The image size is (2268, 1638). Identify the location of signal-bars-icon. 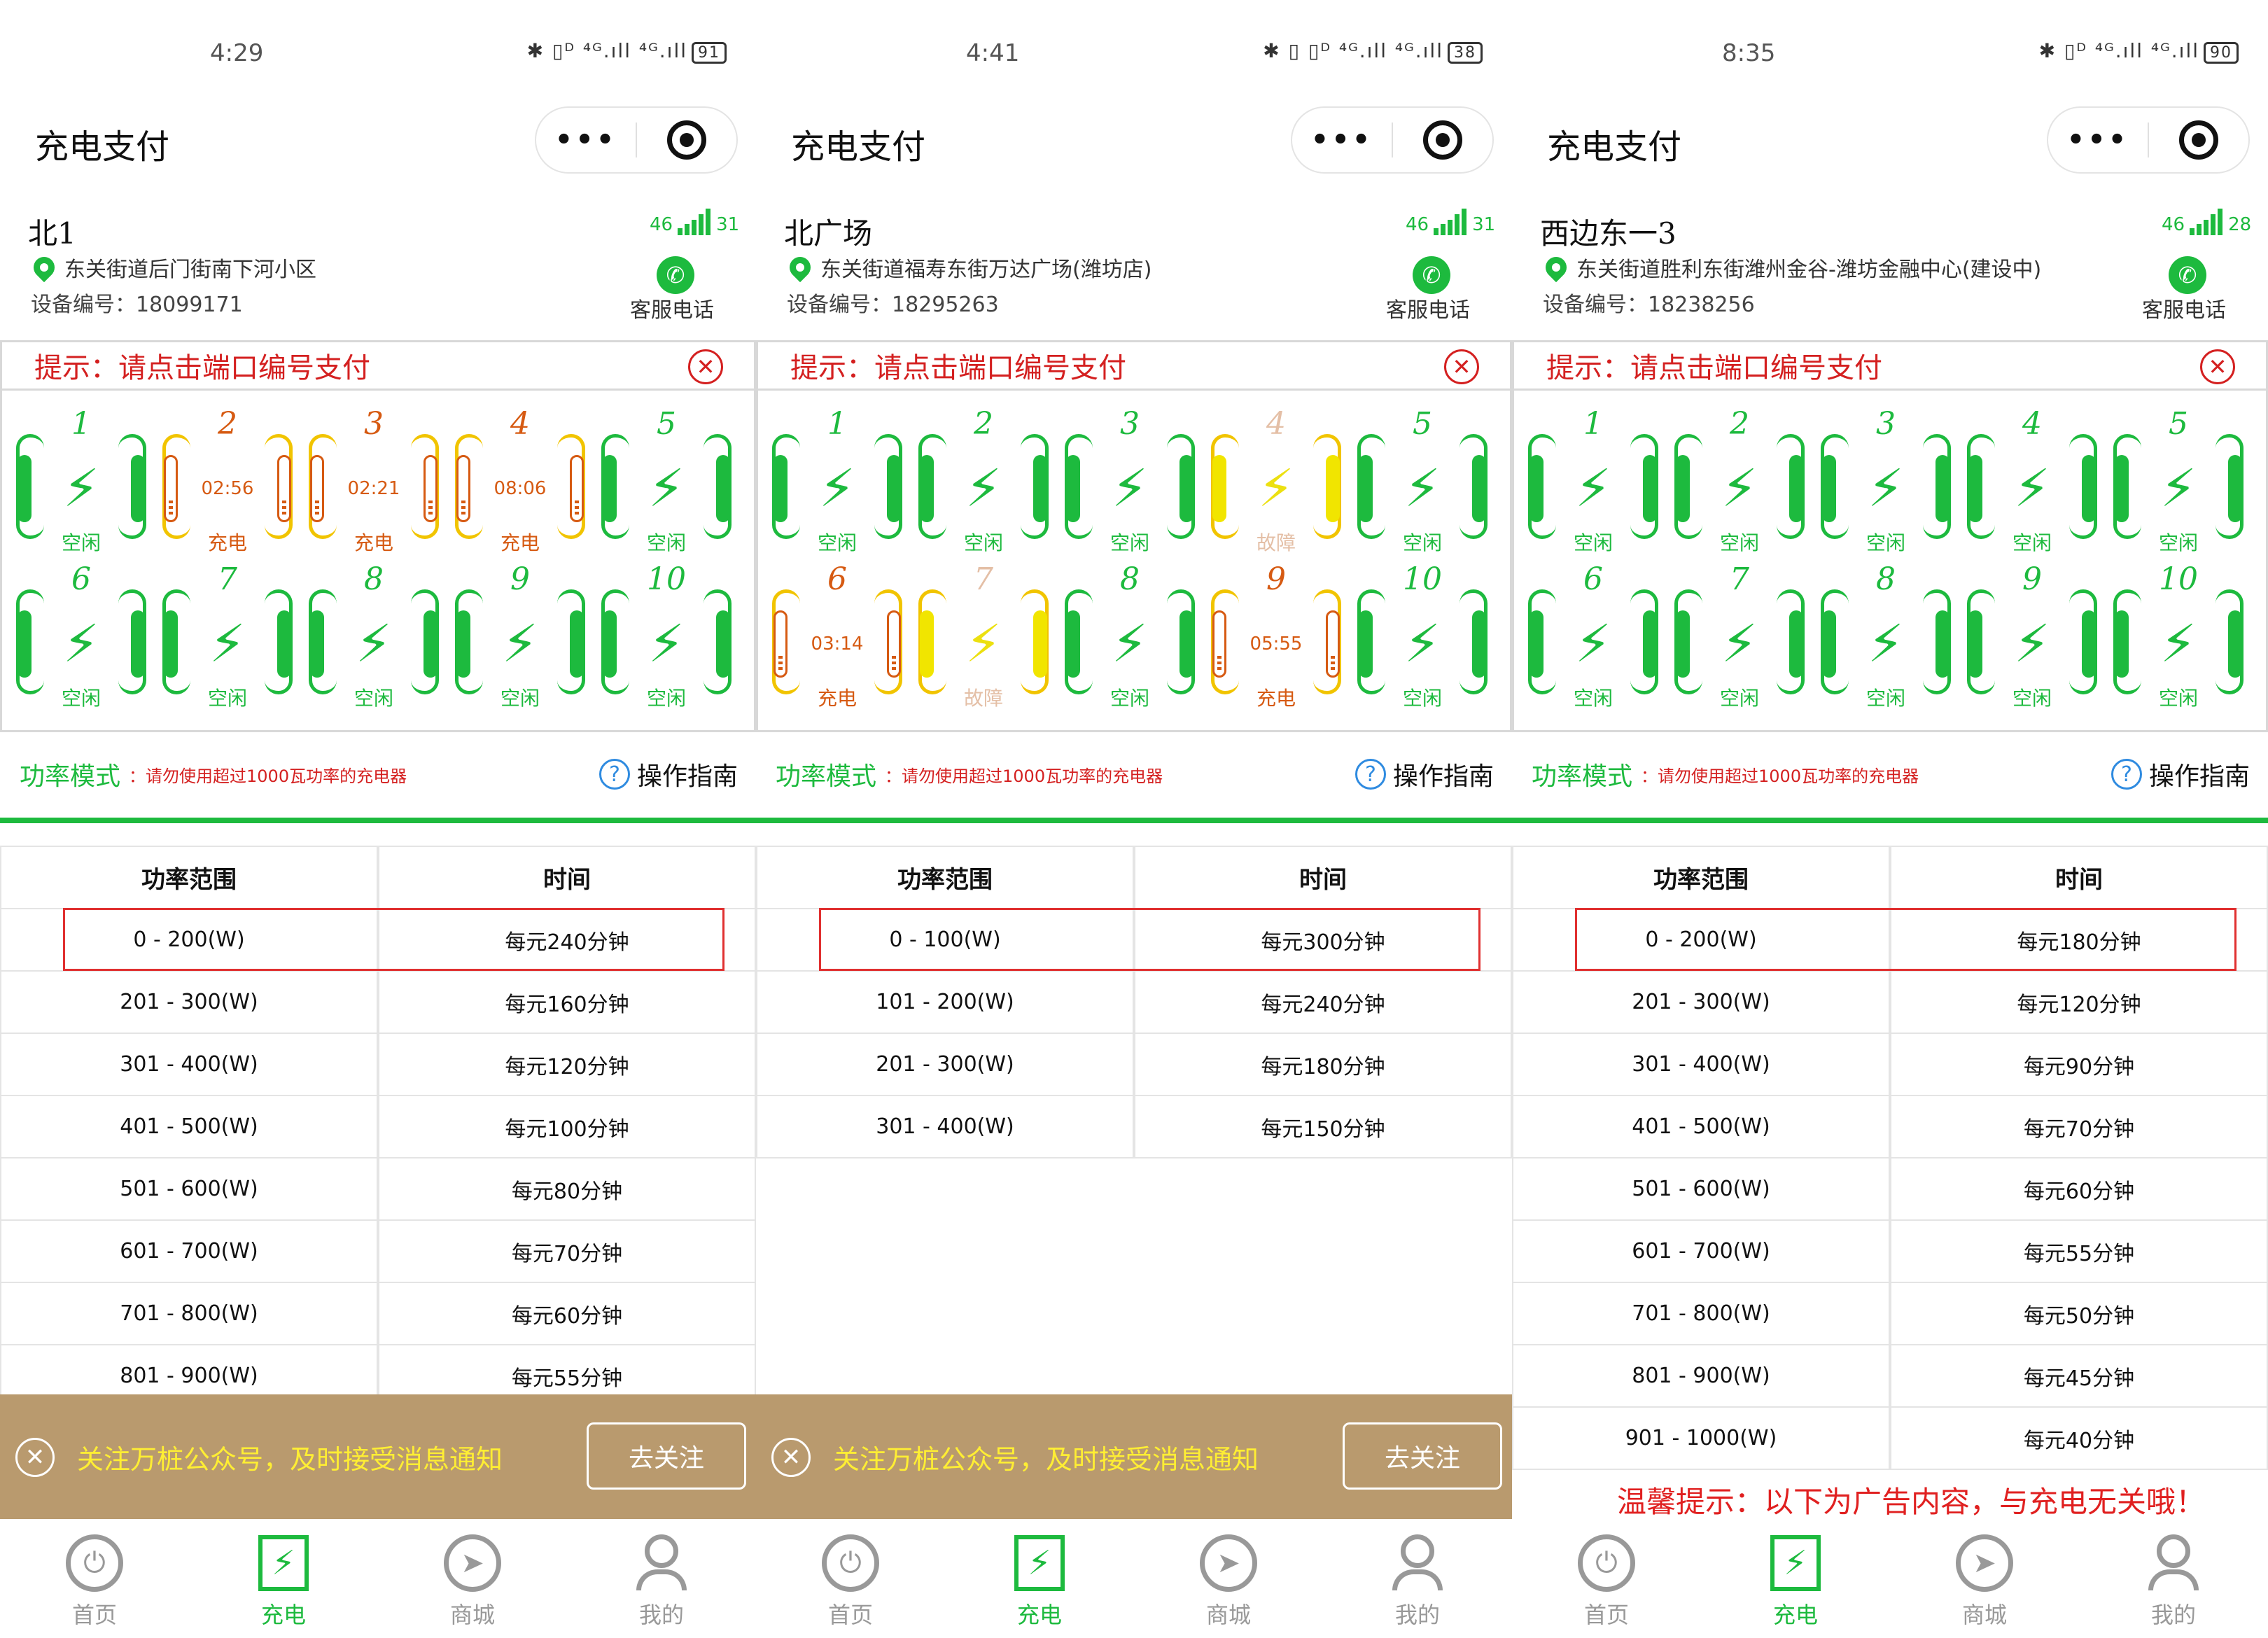
(2205, 222).